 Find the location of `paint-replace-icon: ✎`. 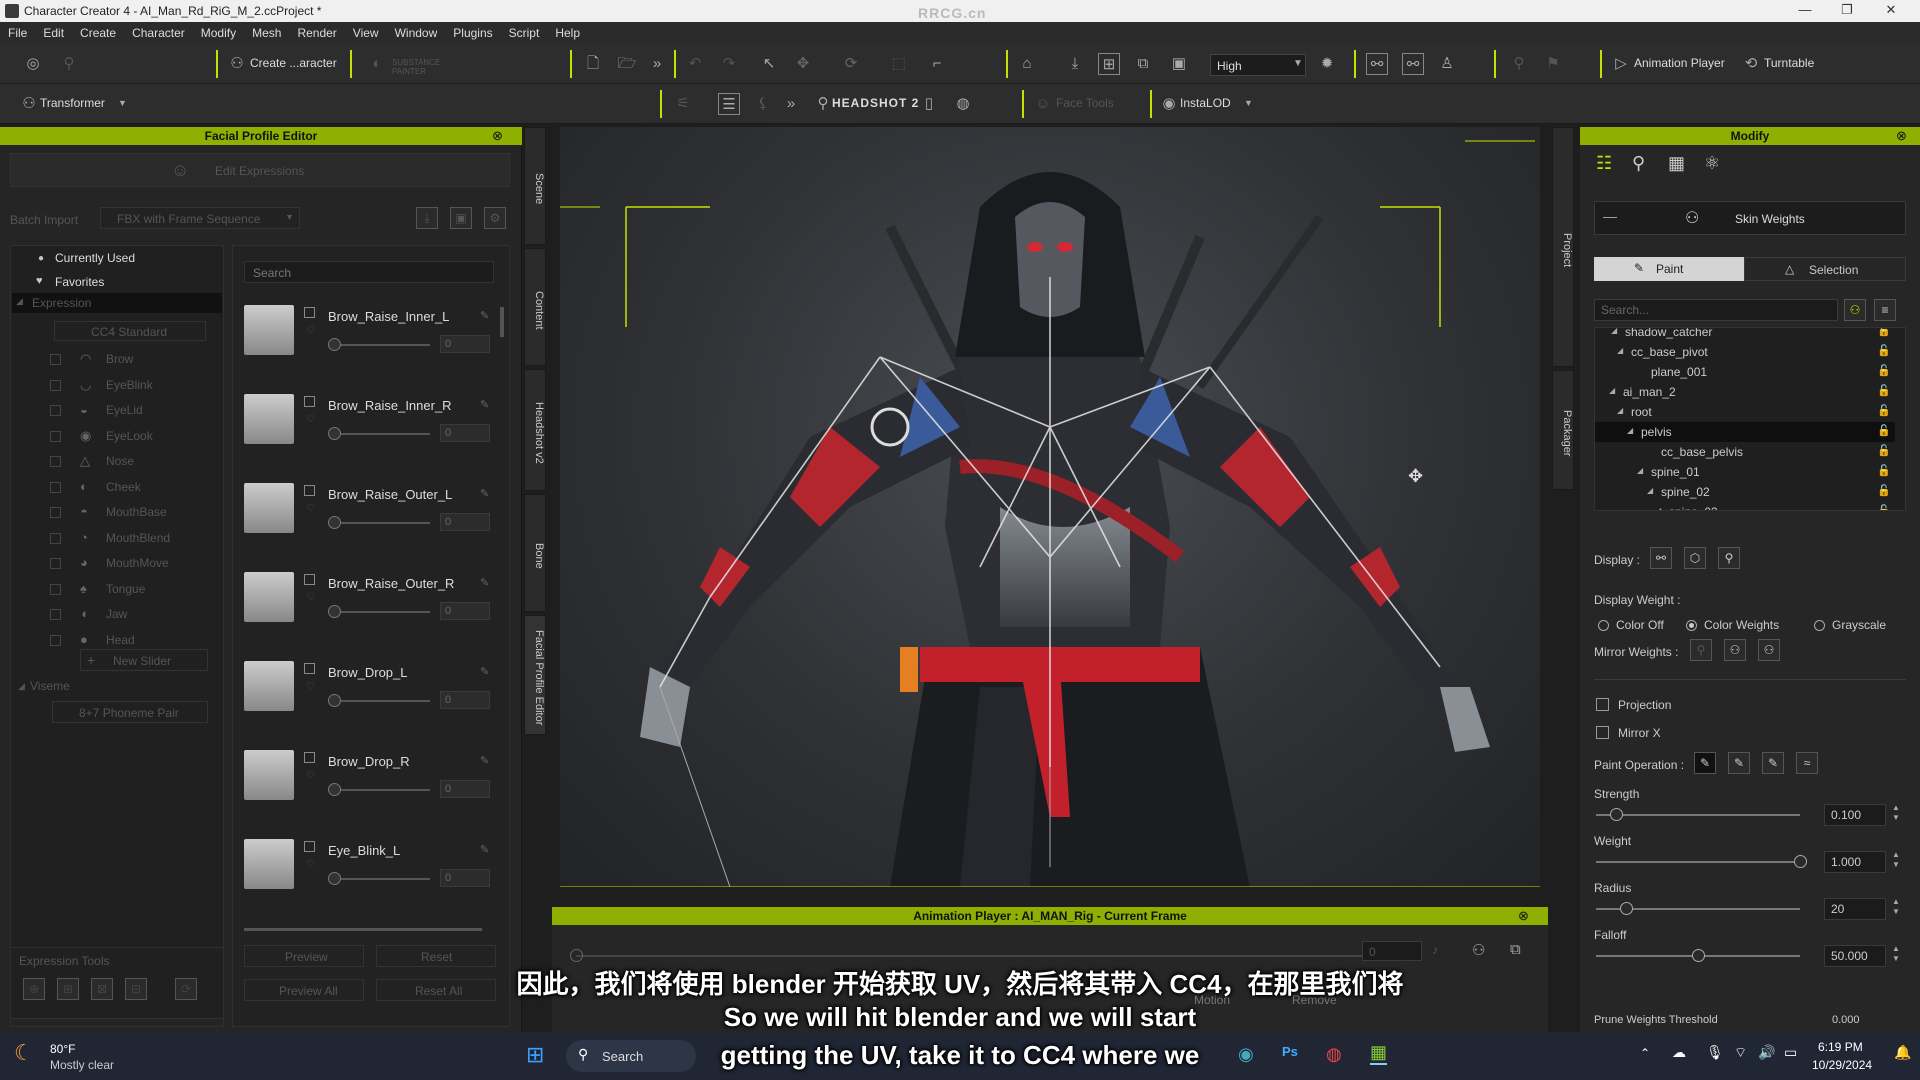

paint-replace-icon: ✎ is located at coordinates (1773, 763).